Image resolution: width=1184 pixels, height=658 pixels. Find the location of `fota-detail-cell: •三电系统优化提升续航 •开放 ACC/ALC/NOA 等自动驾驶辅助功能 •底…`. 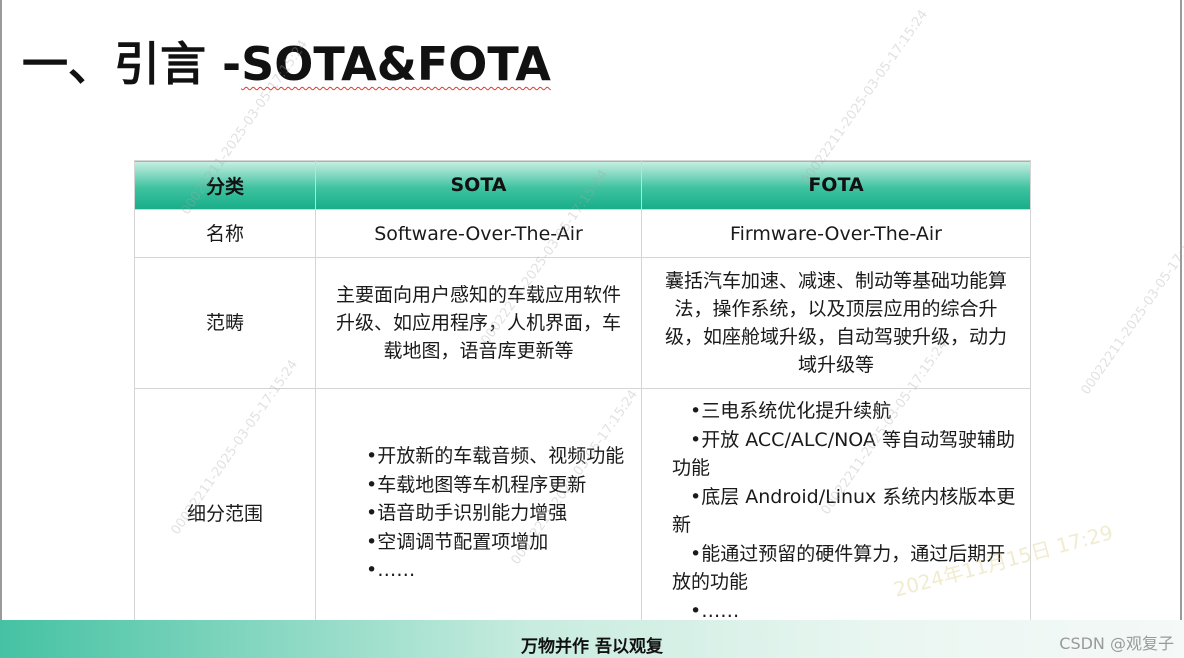

fota-detail-cell: •三电系统优化提升续航 •开放 ACC/ALC/NOA 等自动驾驶辅助功能 •底… is located at coordinates (836, 513).